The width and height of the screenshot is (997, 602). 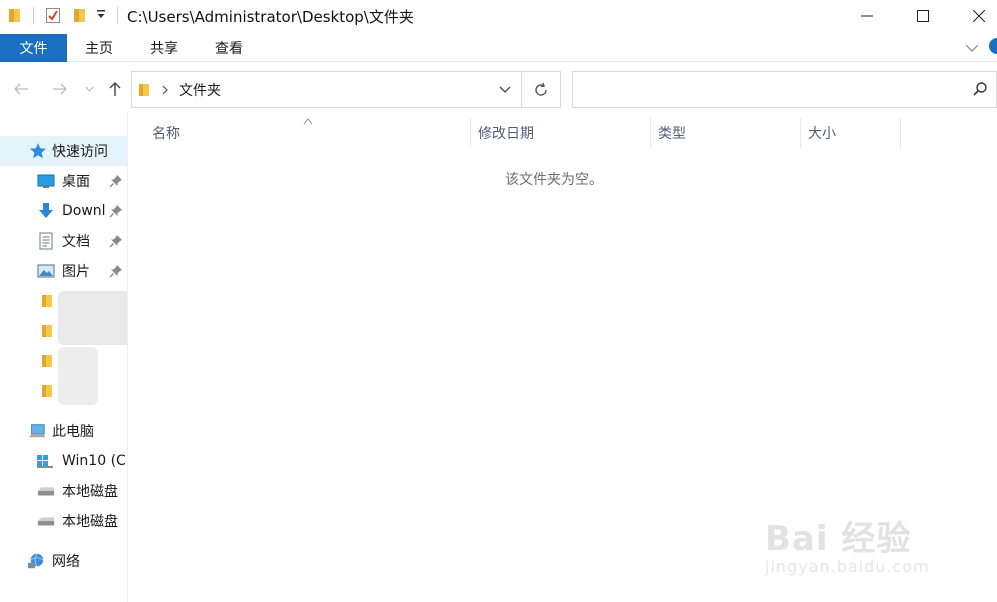 What do you see at coordinates (94, 461) in the screenshot?
I see `sidebar-item-label: Win10 (C` at bounding box center [94, 461].